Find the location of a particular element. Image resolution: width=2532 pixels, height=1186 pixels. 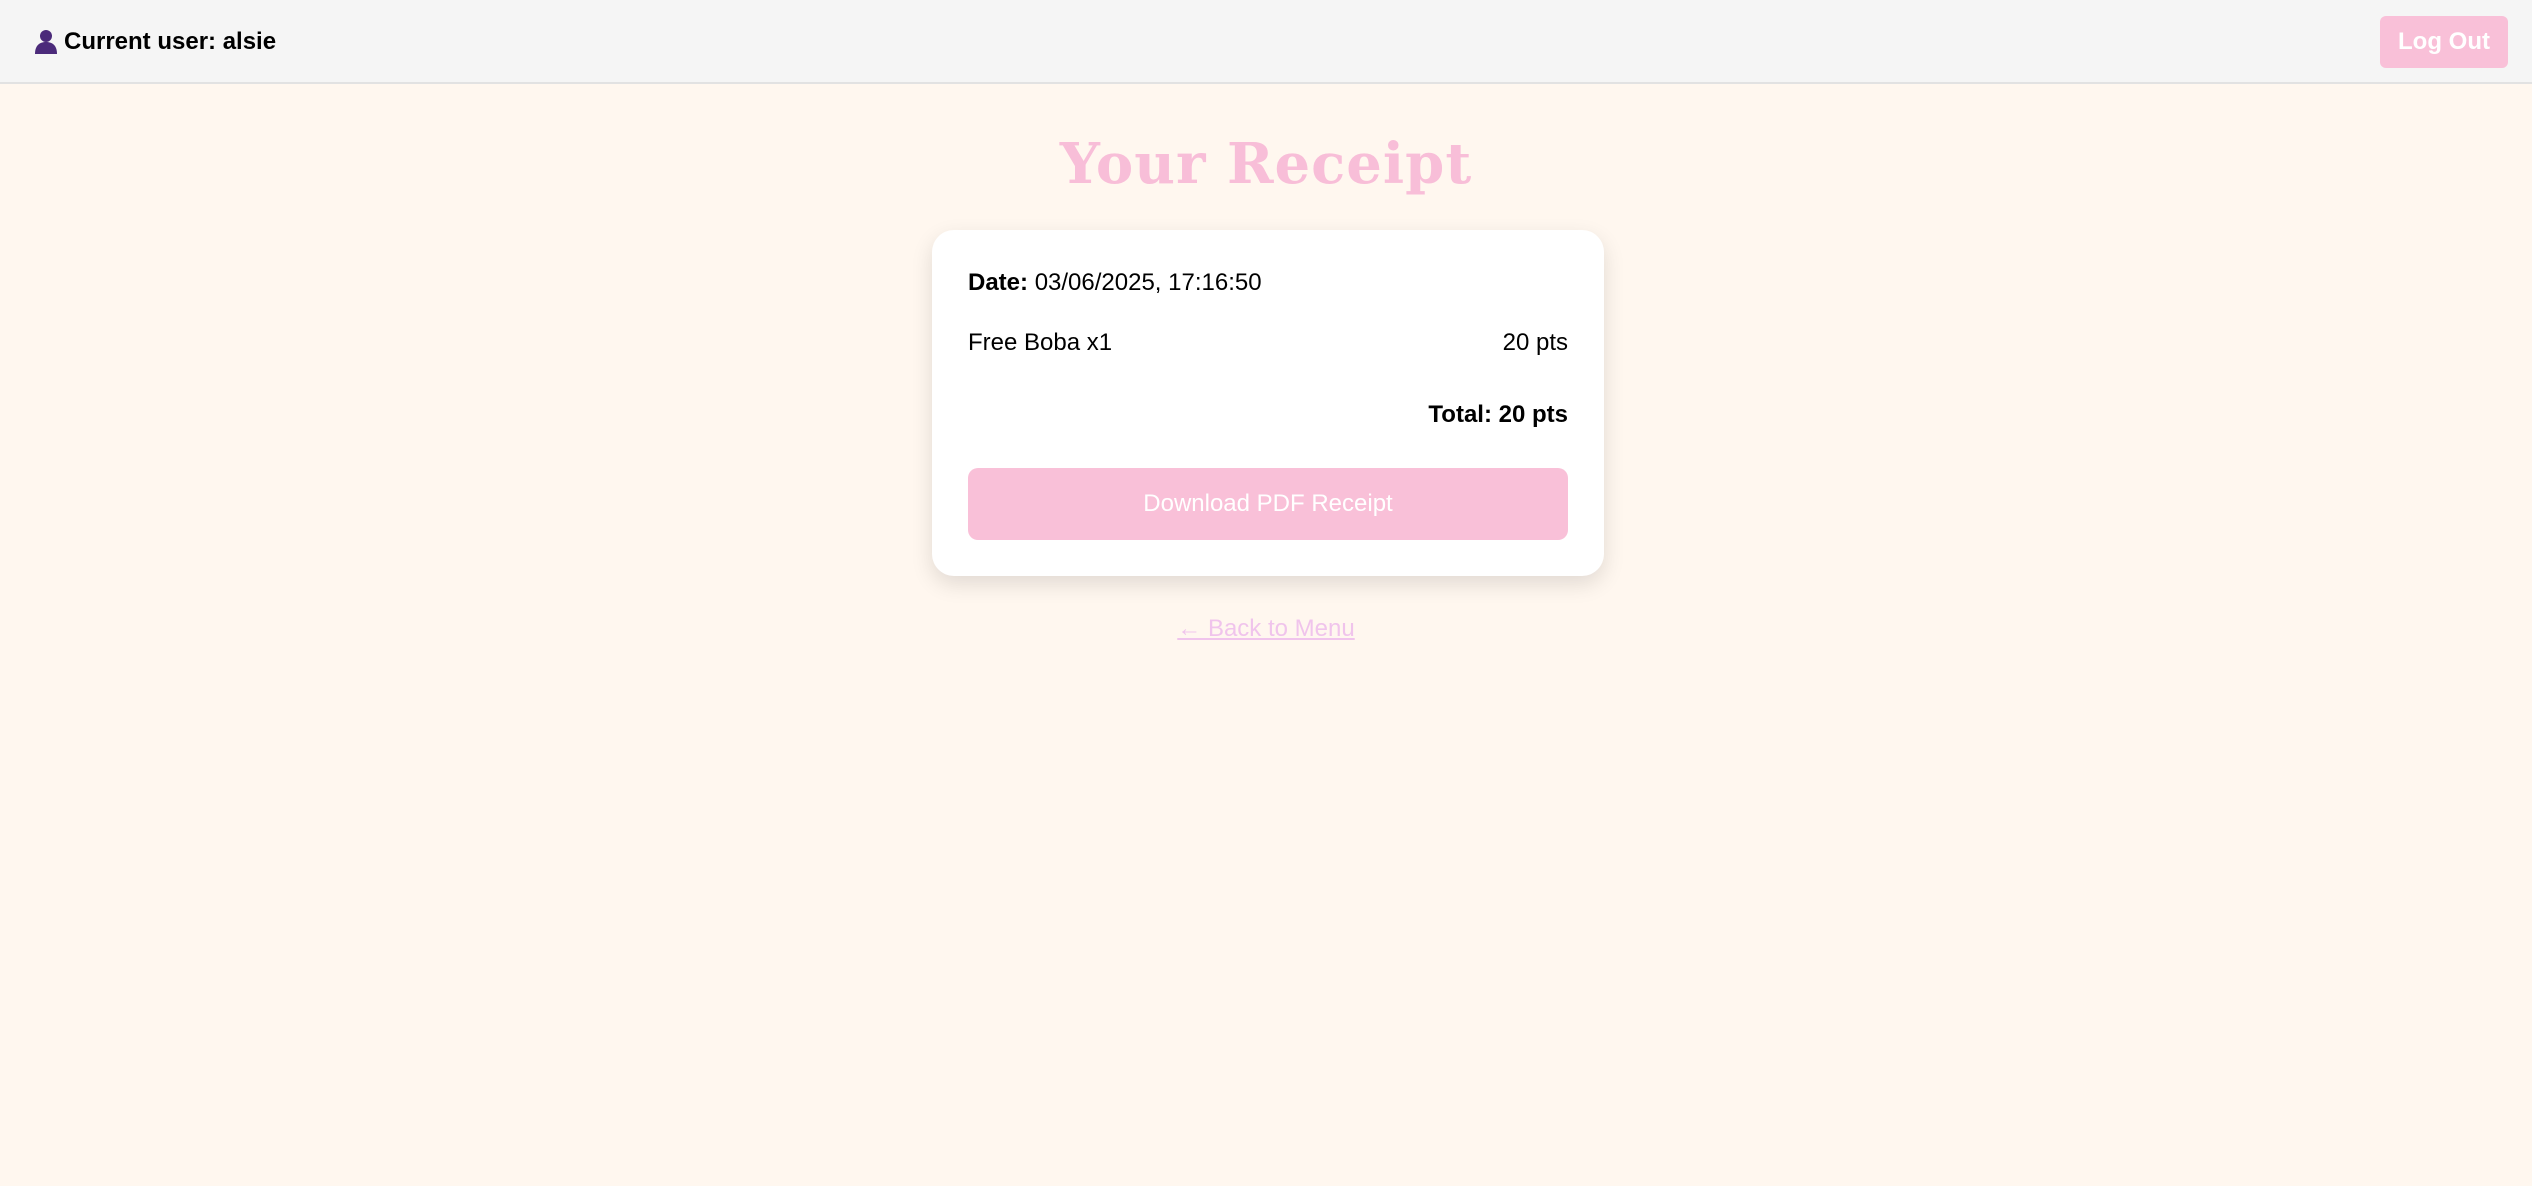

page-title: Your Receipt is located at coordinates (1266, 164).